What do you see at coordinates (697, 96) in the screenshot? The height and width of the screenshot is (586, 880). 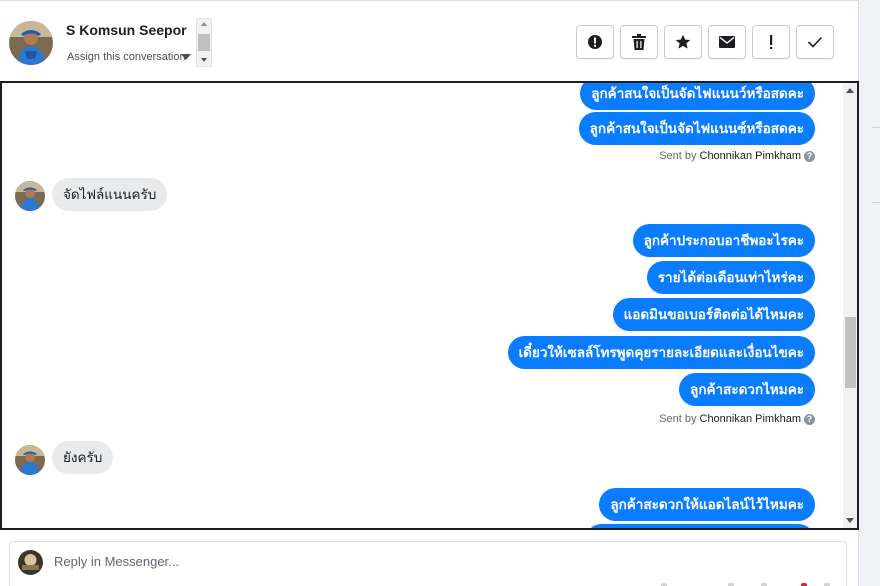 I see `outgoing-message: ลูกค้าสนใจเป็นจัดไฟแนนว์หรือสดคะ` at bounding box center [697, 96].